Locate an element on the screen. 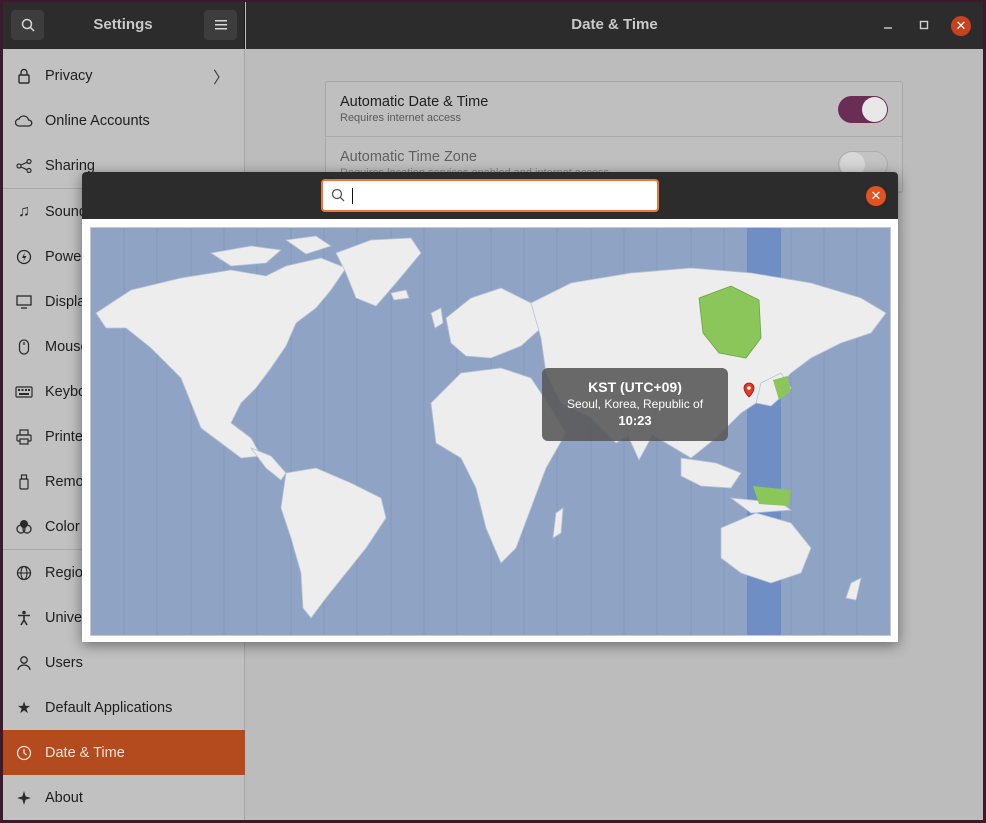  sidebar-item-online-accounts: Online Accounts is located at coordinates (124, 120).